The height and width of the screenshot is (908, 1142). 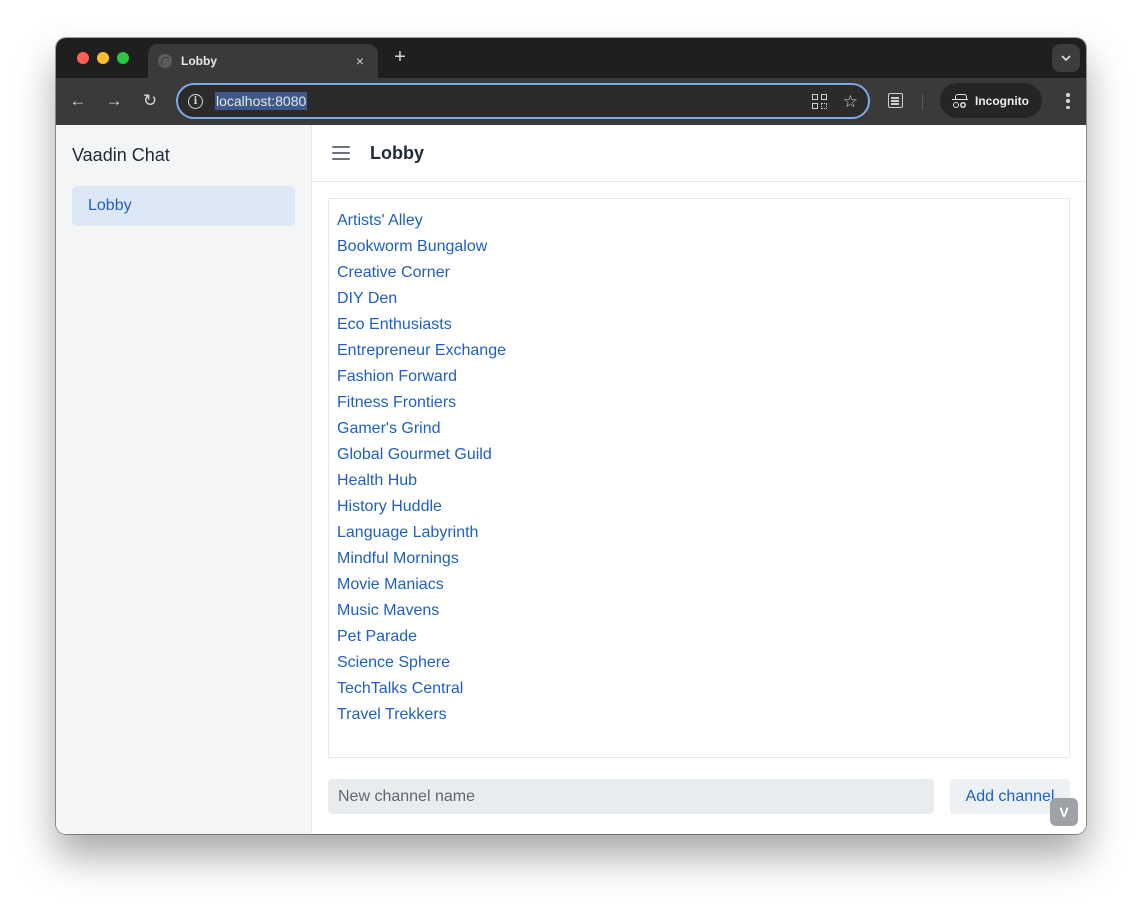 What do you see at coordinates (1002, 100) in the screenshot?
I see `incognito-label: Incognito` at bounding box center [1002, 100].